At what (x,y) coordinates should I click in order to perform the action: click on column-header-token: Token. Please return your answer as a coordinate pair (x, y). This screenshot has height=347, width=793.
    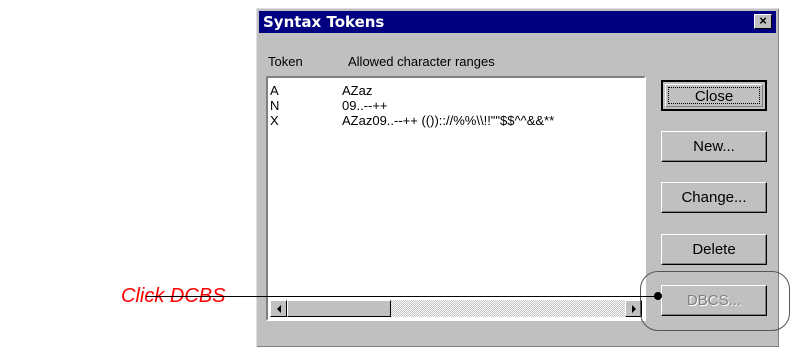
    Looking at the image, I should click on (285, 61).